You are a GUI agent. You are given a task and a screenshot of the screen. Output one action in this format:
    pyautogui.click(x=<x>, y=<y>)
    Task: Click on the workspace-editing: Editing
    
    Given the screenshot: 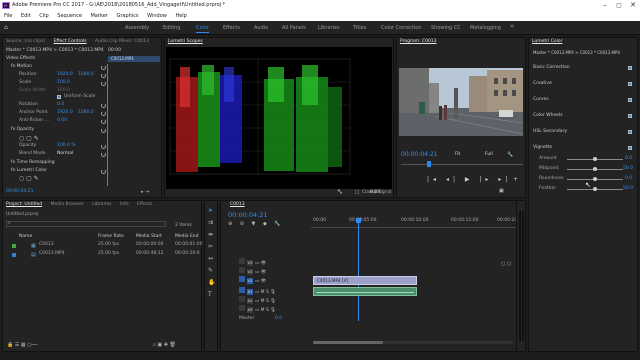 What is the action you would take?
    pyautogui.click(x=171, y=28)
    